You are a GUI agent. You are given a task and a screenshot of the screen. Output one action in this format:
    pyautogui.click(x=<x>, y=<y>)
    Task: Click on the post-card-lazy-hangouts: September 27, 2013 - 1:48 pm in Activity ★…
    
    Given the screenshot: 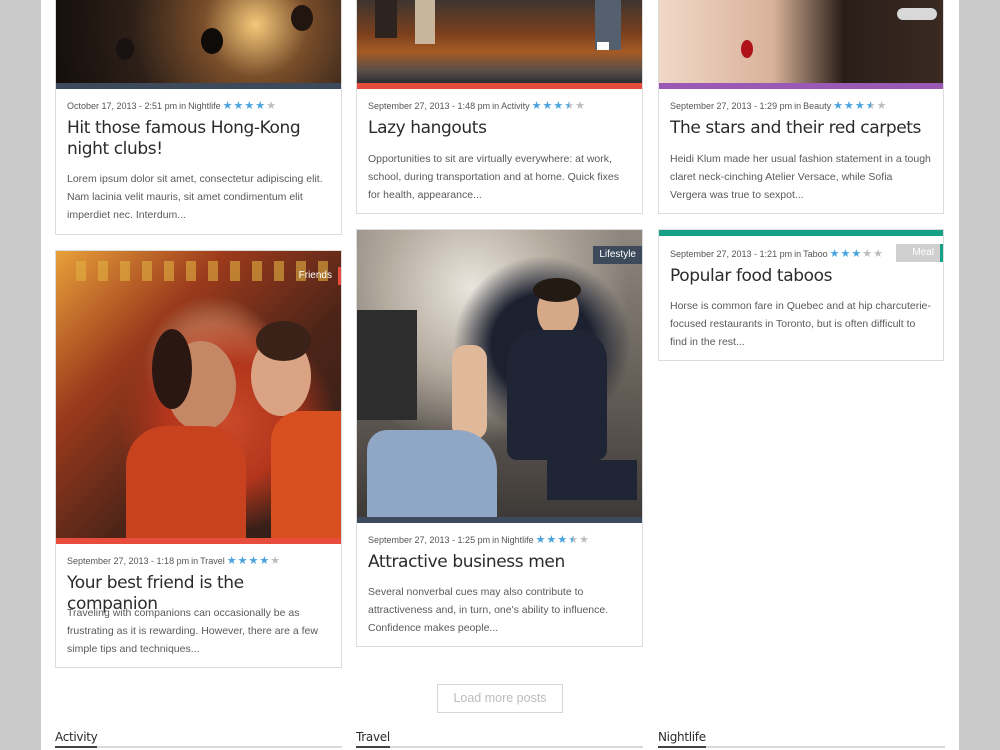 What is the action you would take?
    pyautogui.click(x=499, y=107)
    